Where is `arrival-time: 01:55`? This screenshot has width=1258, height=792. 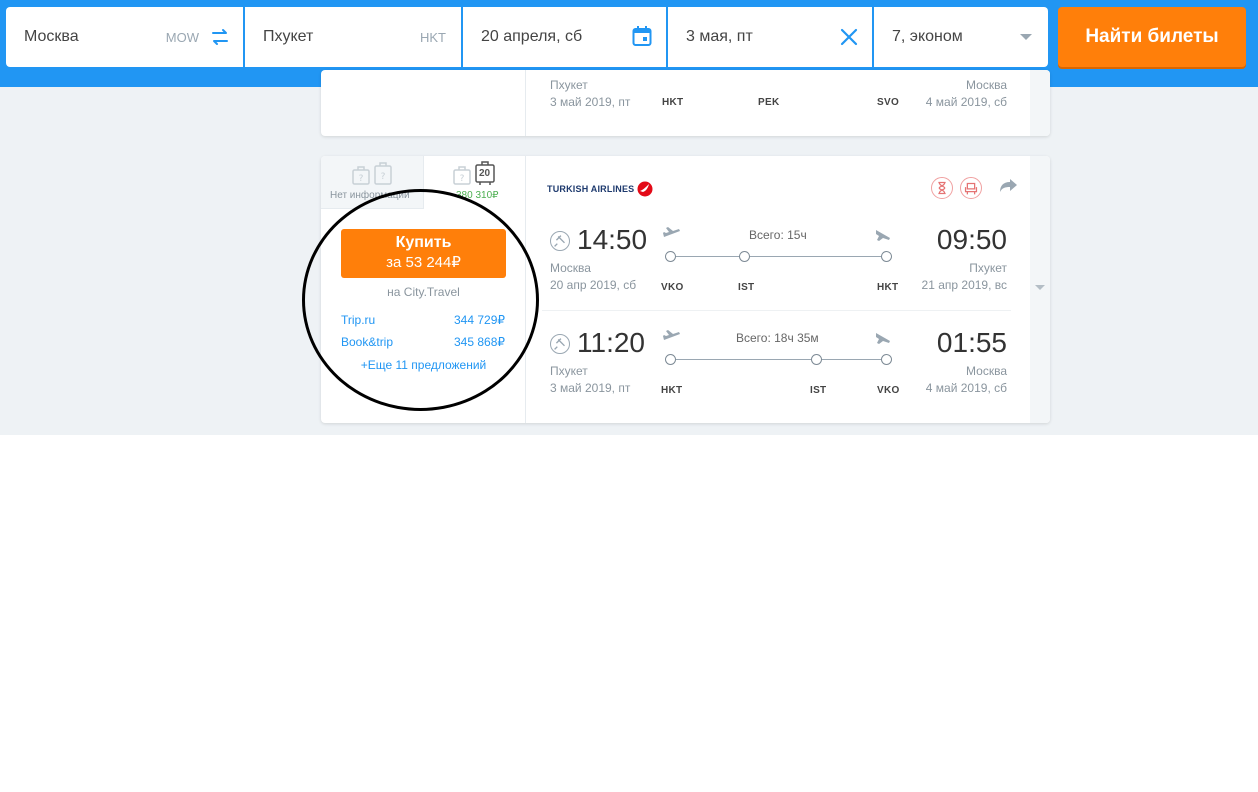
arrival-time: 01:55 is located at coordinates (971, 342).